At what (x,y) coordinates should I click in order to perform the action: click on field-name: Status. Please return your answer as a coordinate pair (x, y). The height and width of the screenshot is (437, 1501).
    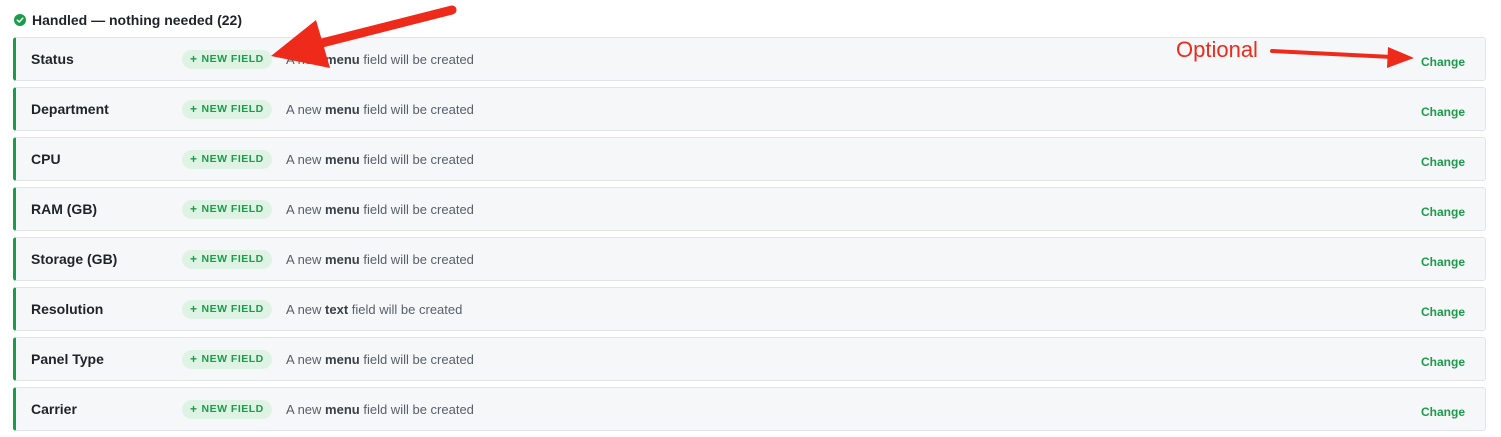
    Looking at the image, I should click on (52, 59).